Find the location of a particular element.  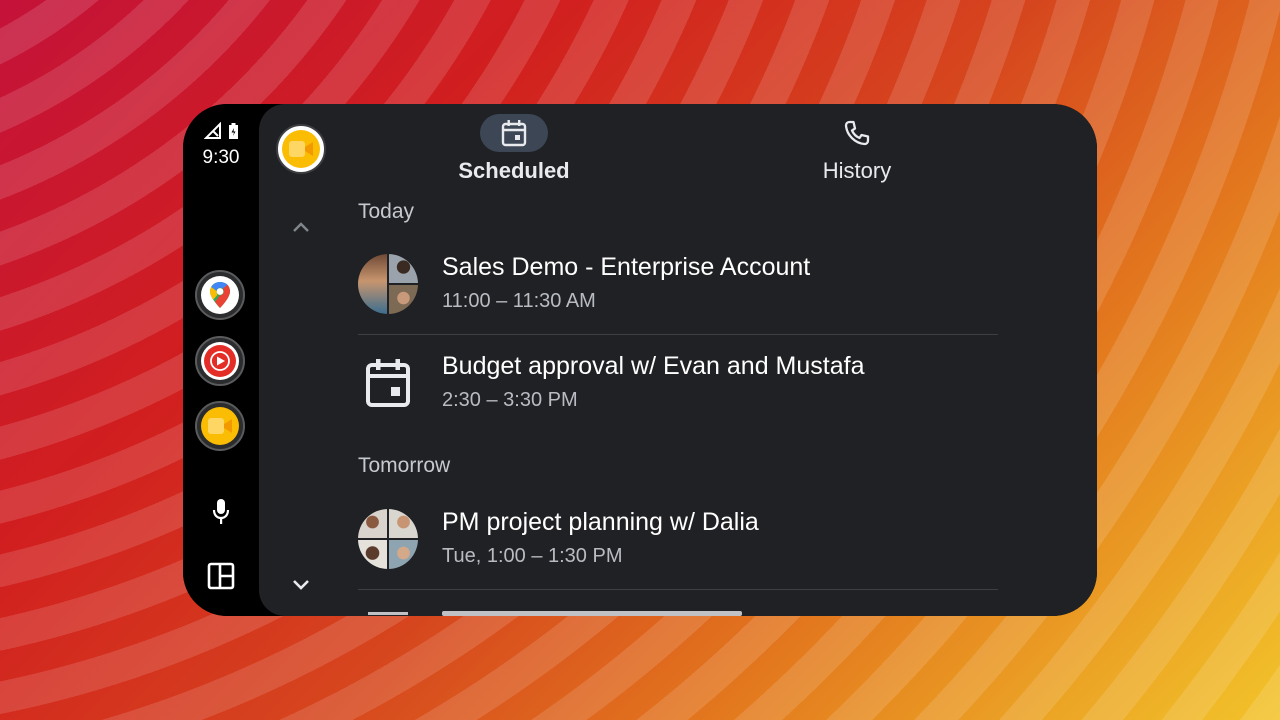

status-bar: 9:30 is located at coordinates (221, 145).